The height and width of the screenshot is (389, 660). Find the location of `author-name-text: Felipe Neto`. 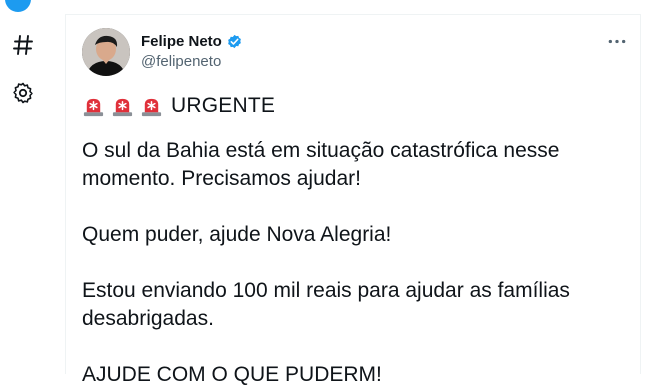

author-name-text: Felipe Neto is located at coordinates (181, 41).